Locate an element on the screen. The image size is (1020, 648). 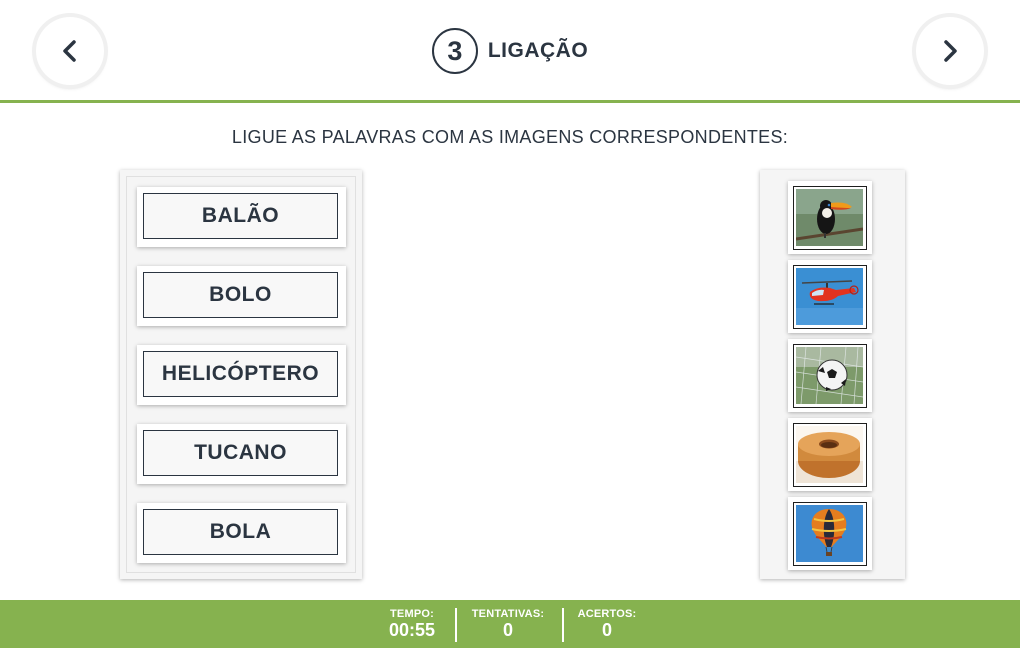
word-label: BALÃO is located at coordinates (240, 216).